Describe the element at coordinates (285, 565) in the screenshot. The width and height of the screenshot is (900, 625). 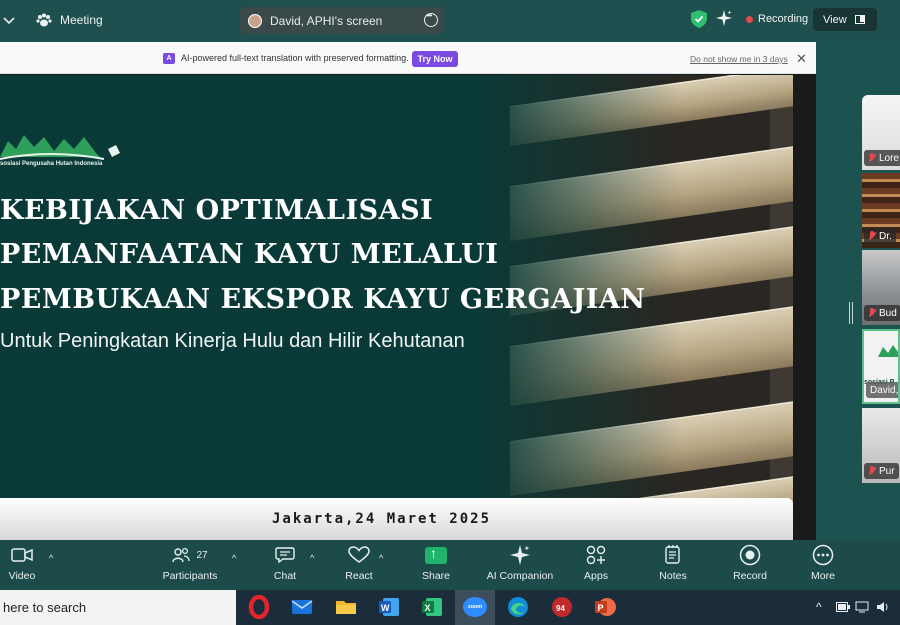
I see `chat-button: Chat` at that location.